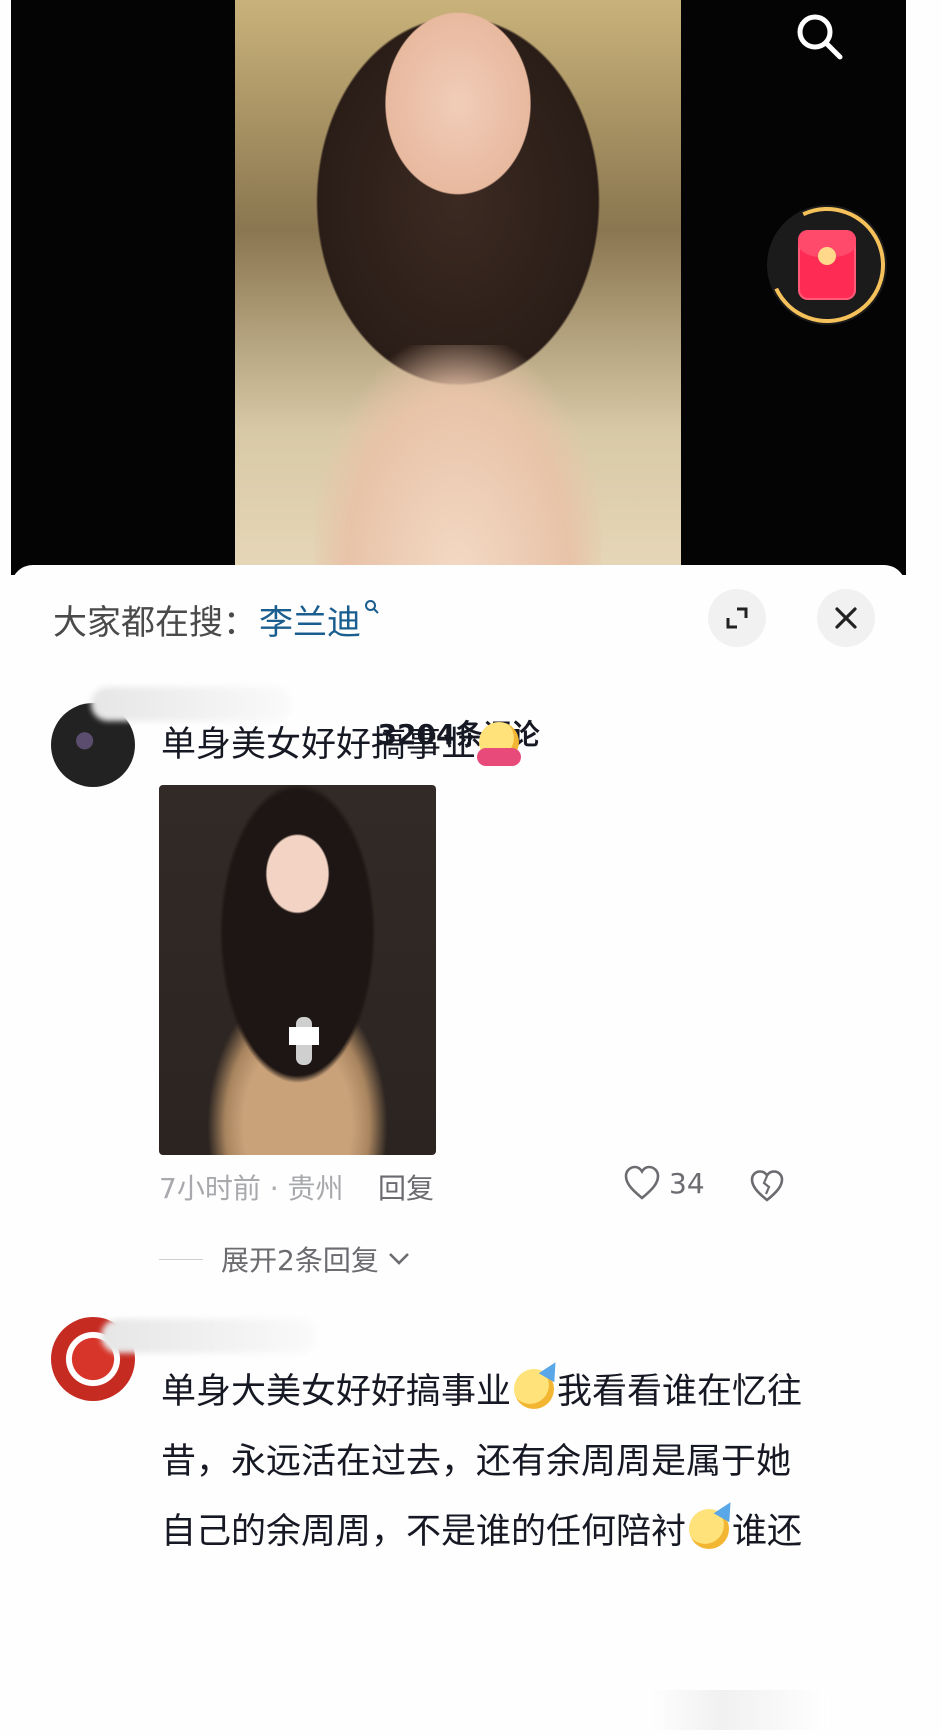  I want to click on expand-replies-button: 展开2条回复, so click(285, 1259).